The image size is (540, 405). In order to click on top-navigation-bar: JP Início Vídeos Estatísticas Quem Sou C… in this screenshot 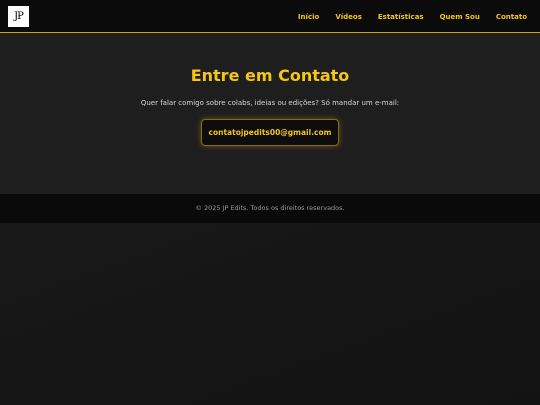, I will do `click(270, 16)`.